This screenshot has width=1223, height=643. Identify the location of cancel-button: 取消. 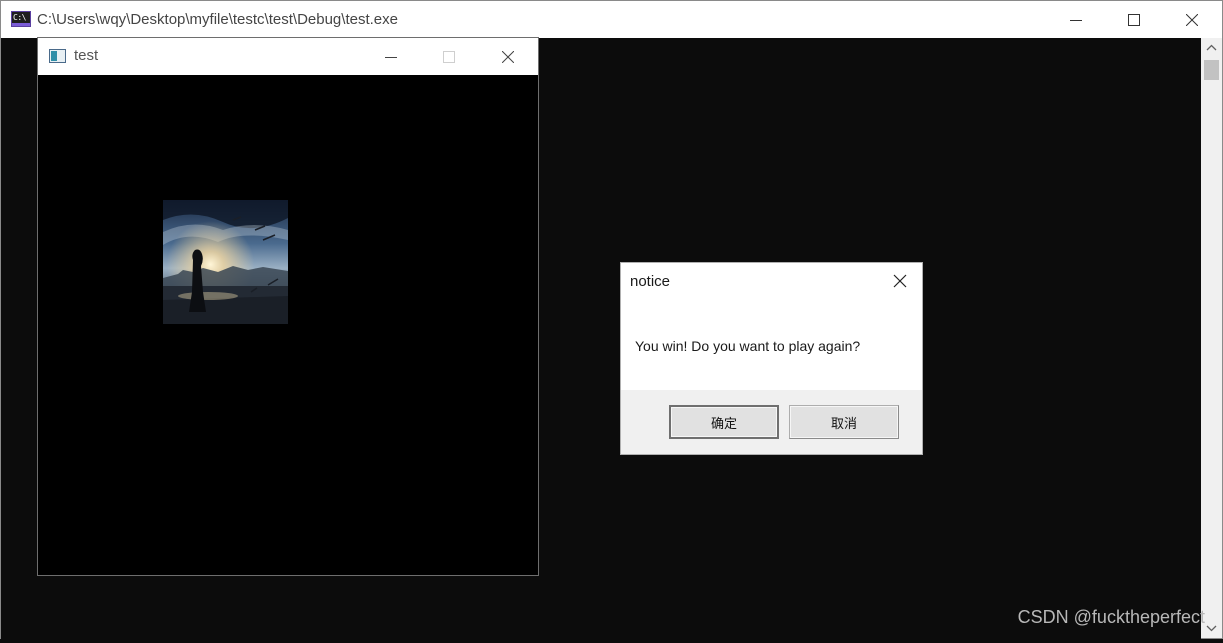
(844, 422).